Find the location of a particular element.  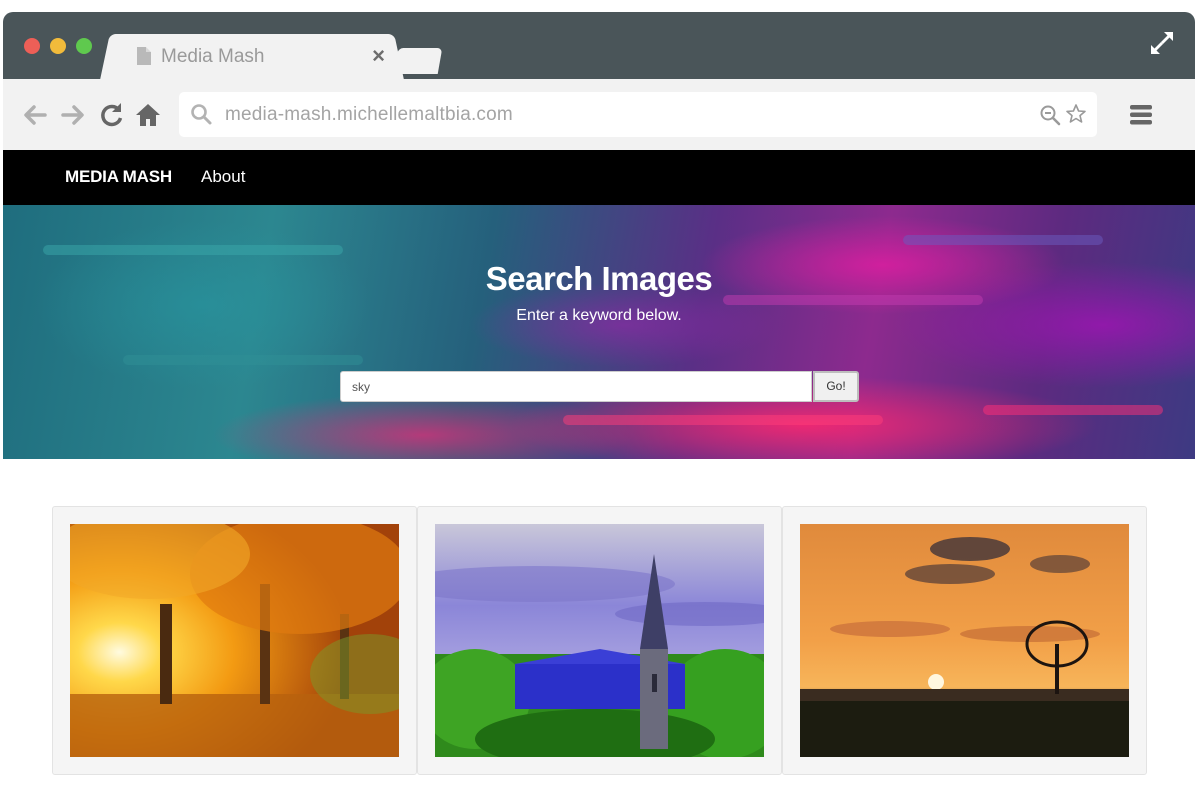

menu-icon is located at coordinates (1141, 115).